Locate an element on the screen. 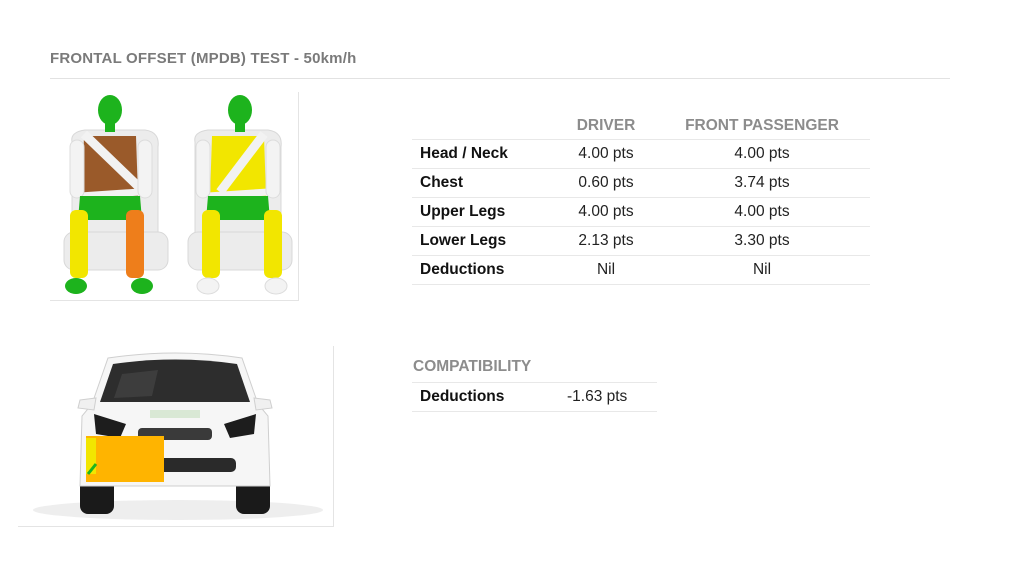 This screenshot has height=576, width=1024. table-header-row: DRIVER FRONT PASSENGER is located at coordinates (641, 126).